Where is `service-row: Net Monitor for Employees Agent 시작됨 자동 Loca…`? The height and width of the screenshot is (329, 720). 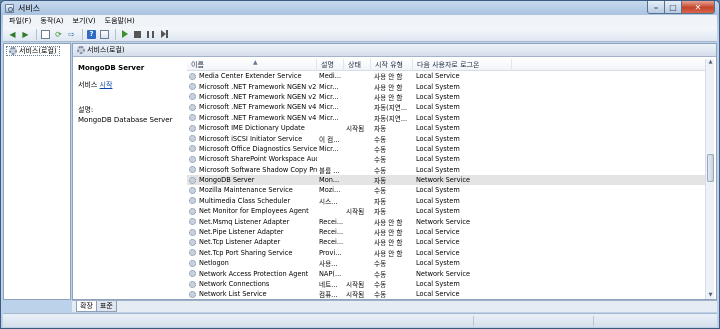 service-row: Net Monitor for Employees Agent 시작됨 자동 Loca… is located at coordinates (450, 211).